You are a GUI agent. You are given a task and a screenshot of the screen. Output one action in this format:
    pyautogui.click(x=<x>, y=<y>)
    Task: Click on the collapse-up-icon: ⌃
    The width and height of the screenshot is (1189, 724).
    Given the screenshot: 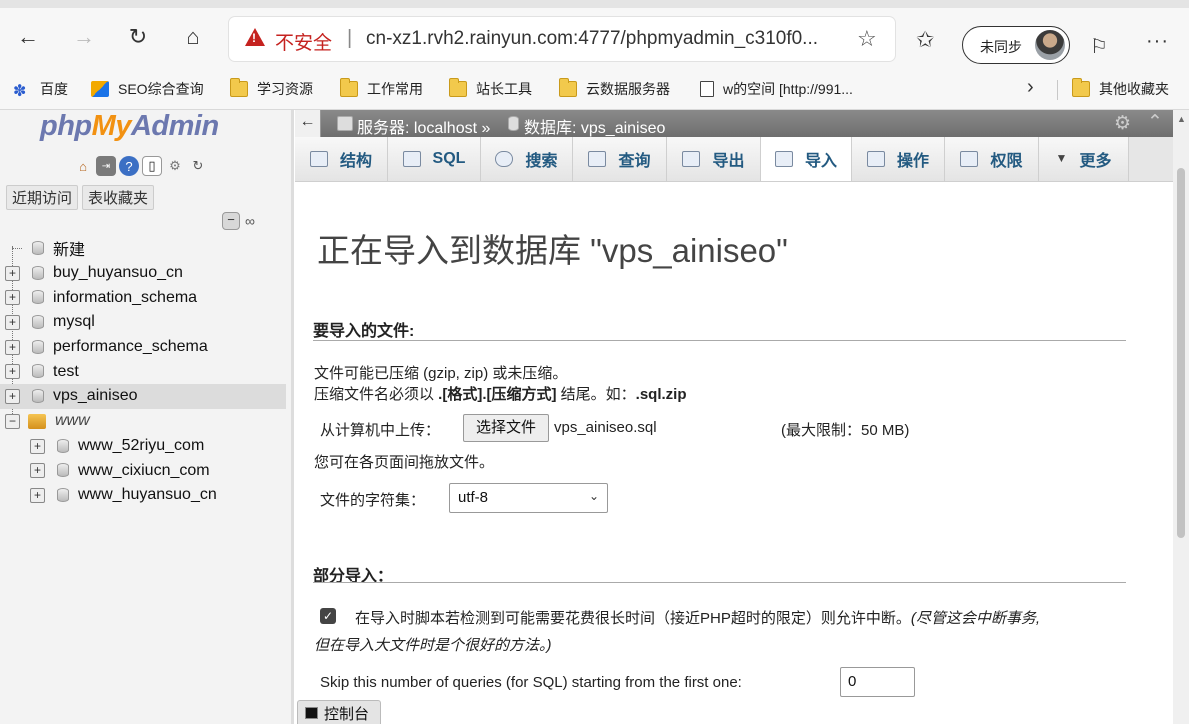 What is the action you would take?
    pyautogui.click(x=1155, y=122)
    